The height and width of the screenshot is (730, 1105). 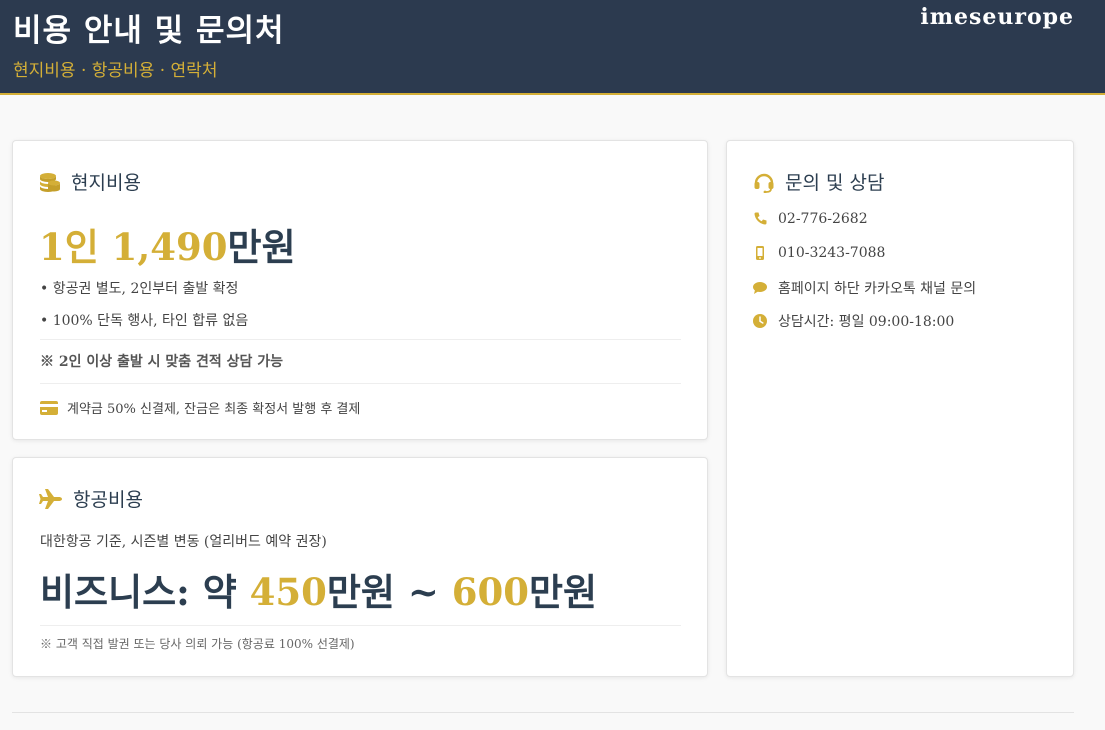 I want to click on brand-logo: imeseurope, so click(x=997, y=17).